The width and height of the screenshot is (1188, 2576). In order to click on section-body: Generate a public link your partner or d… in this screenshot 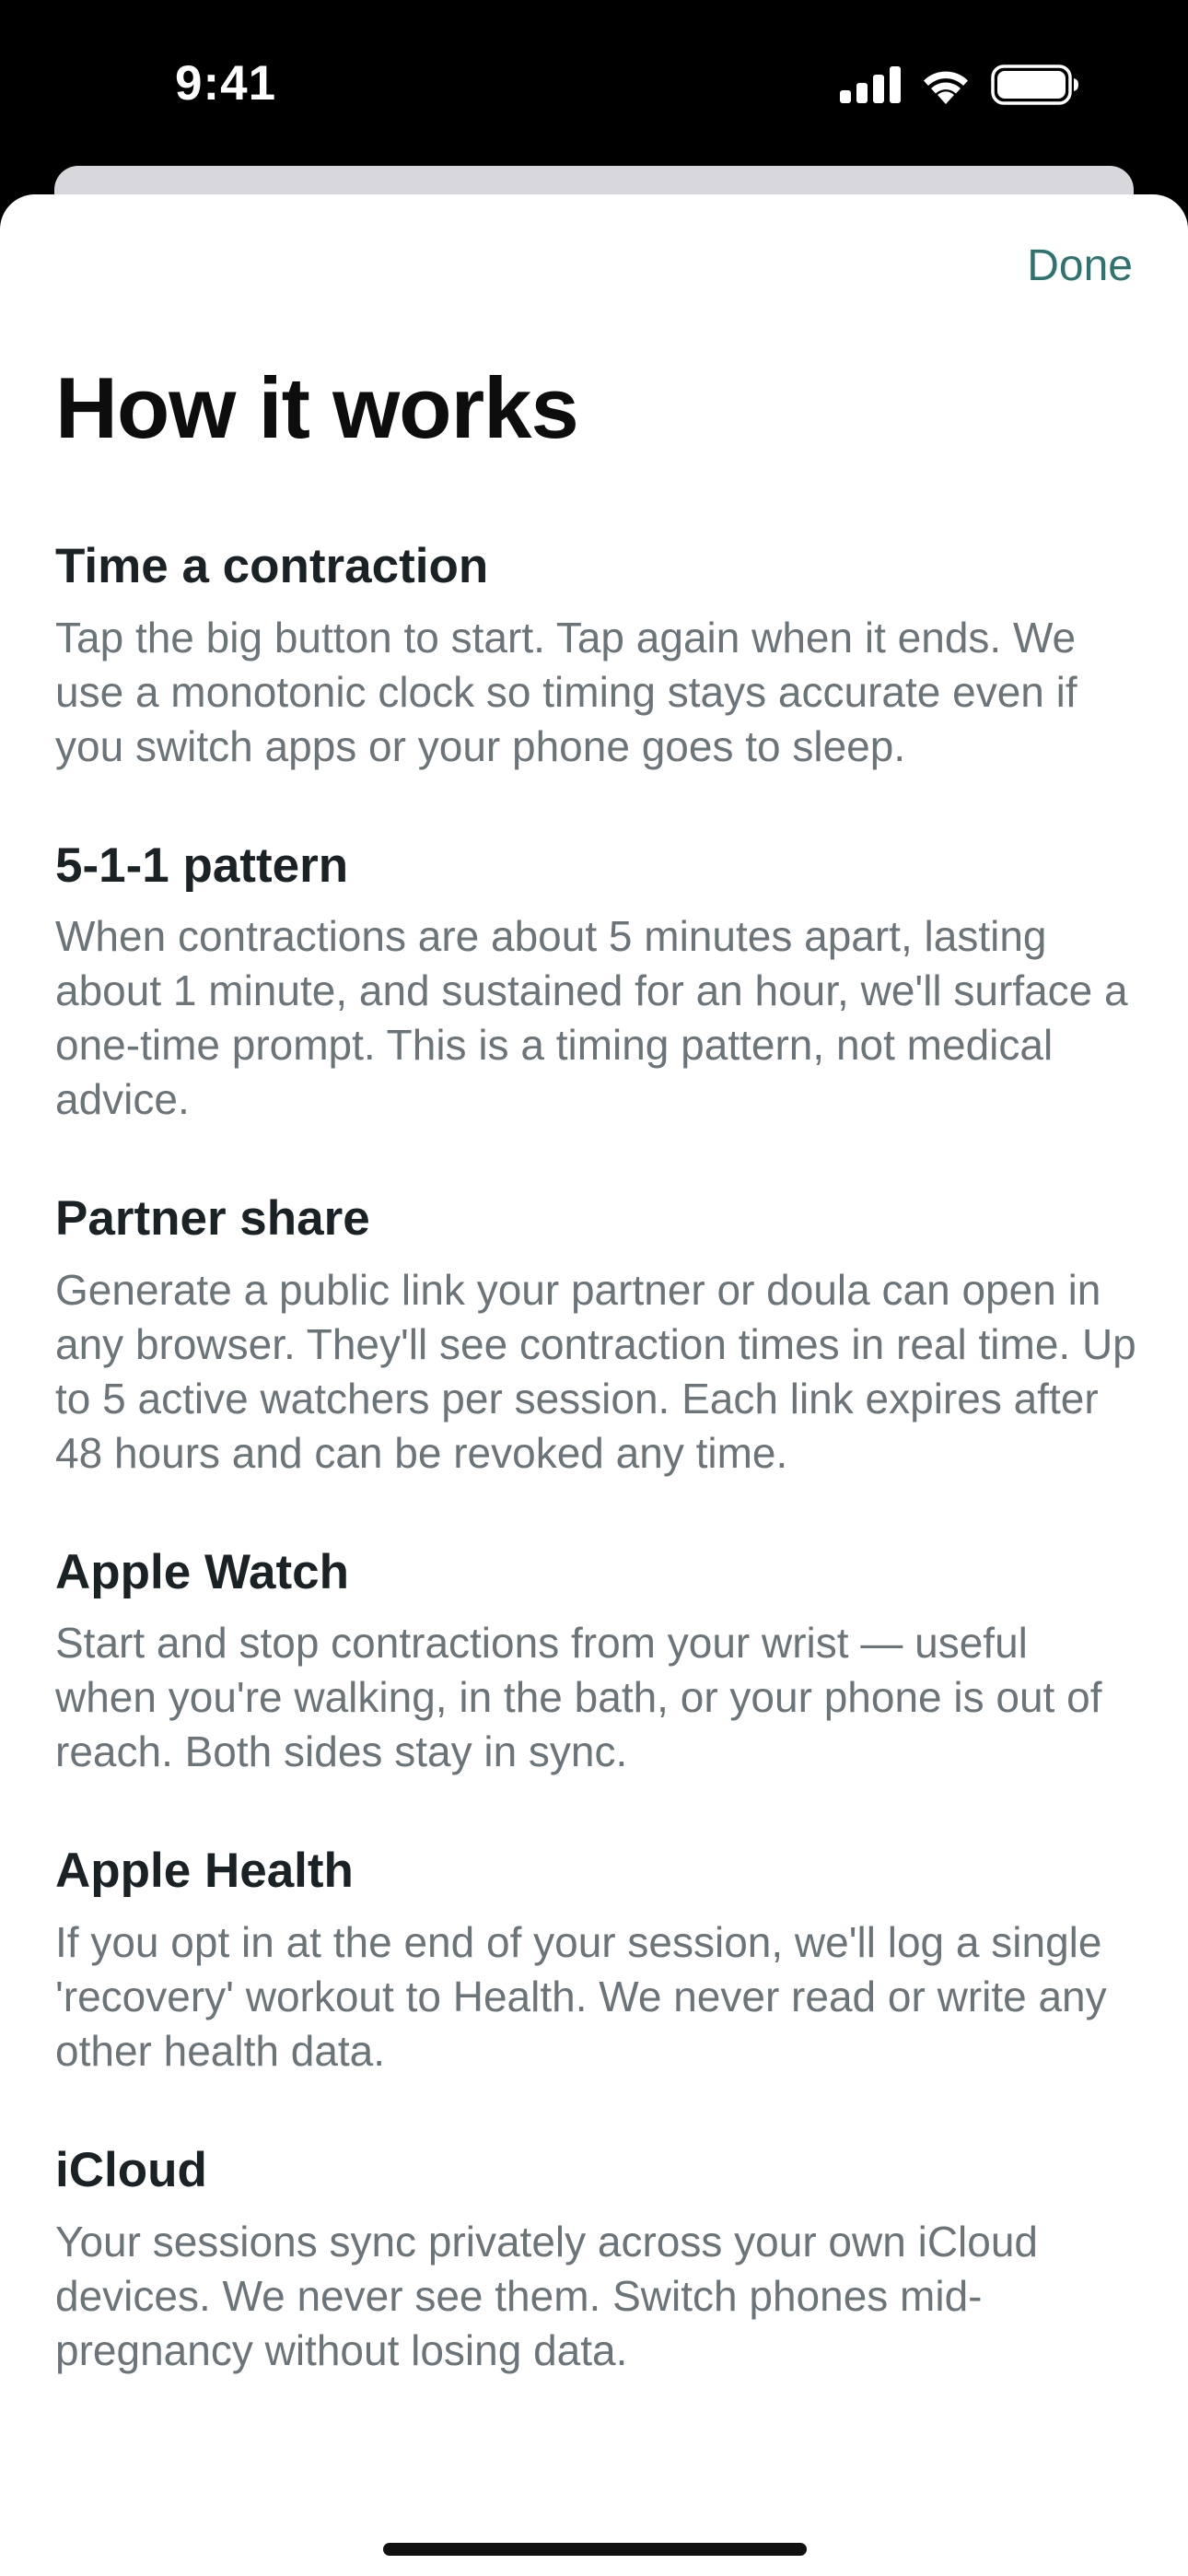, I will do `click(595, 1371)`.